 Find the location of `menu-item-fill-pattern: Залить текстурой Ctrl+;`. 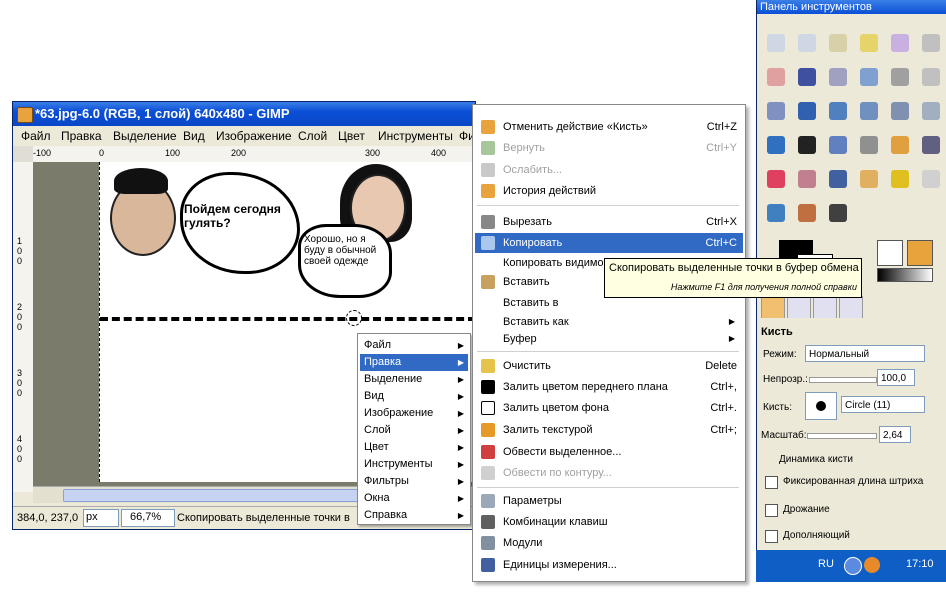

menu-item-fill-pattern: Залить текстурой Ctrl+; is located at coordinates (609, 430).